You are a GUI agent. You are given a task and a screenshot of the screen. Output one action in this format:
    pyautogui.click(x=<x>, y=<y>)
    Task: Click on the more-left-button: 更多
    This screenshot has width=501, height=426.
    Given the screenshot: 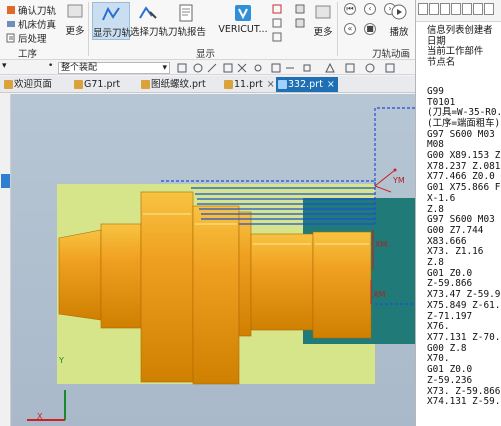 What is the action you would take?
    pyautogui.click(x=75, y=20)
    